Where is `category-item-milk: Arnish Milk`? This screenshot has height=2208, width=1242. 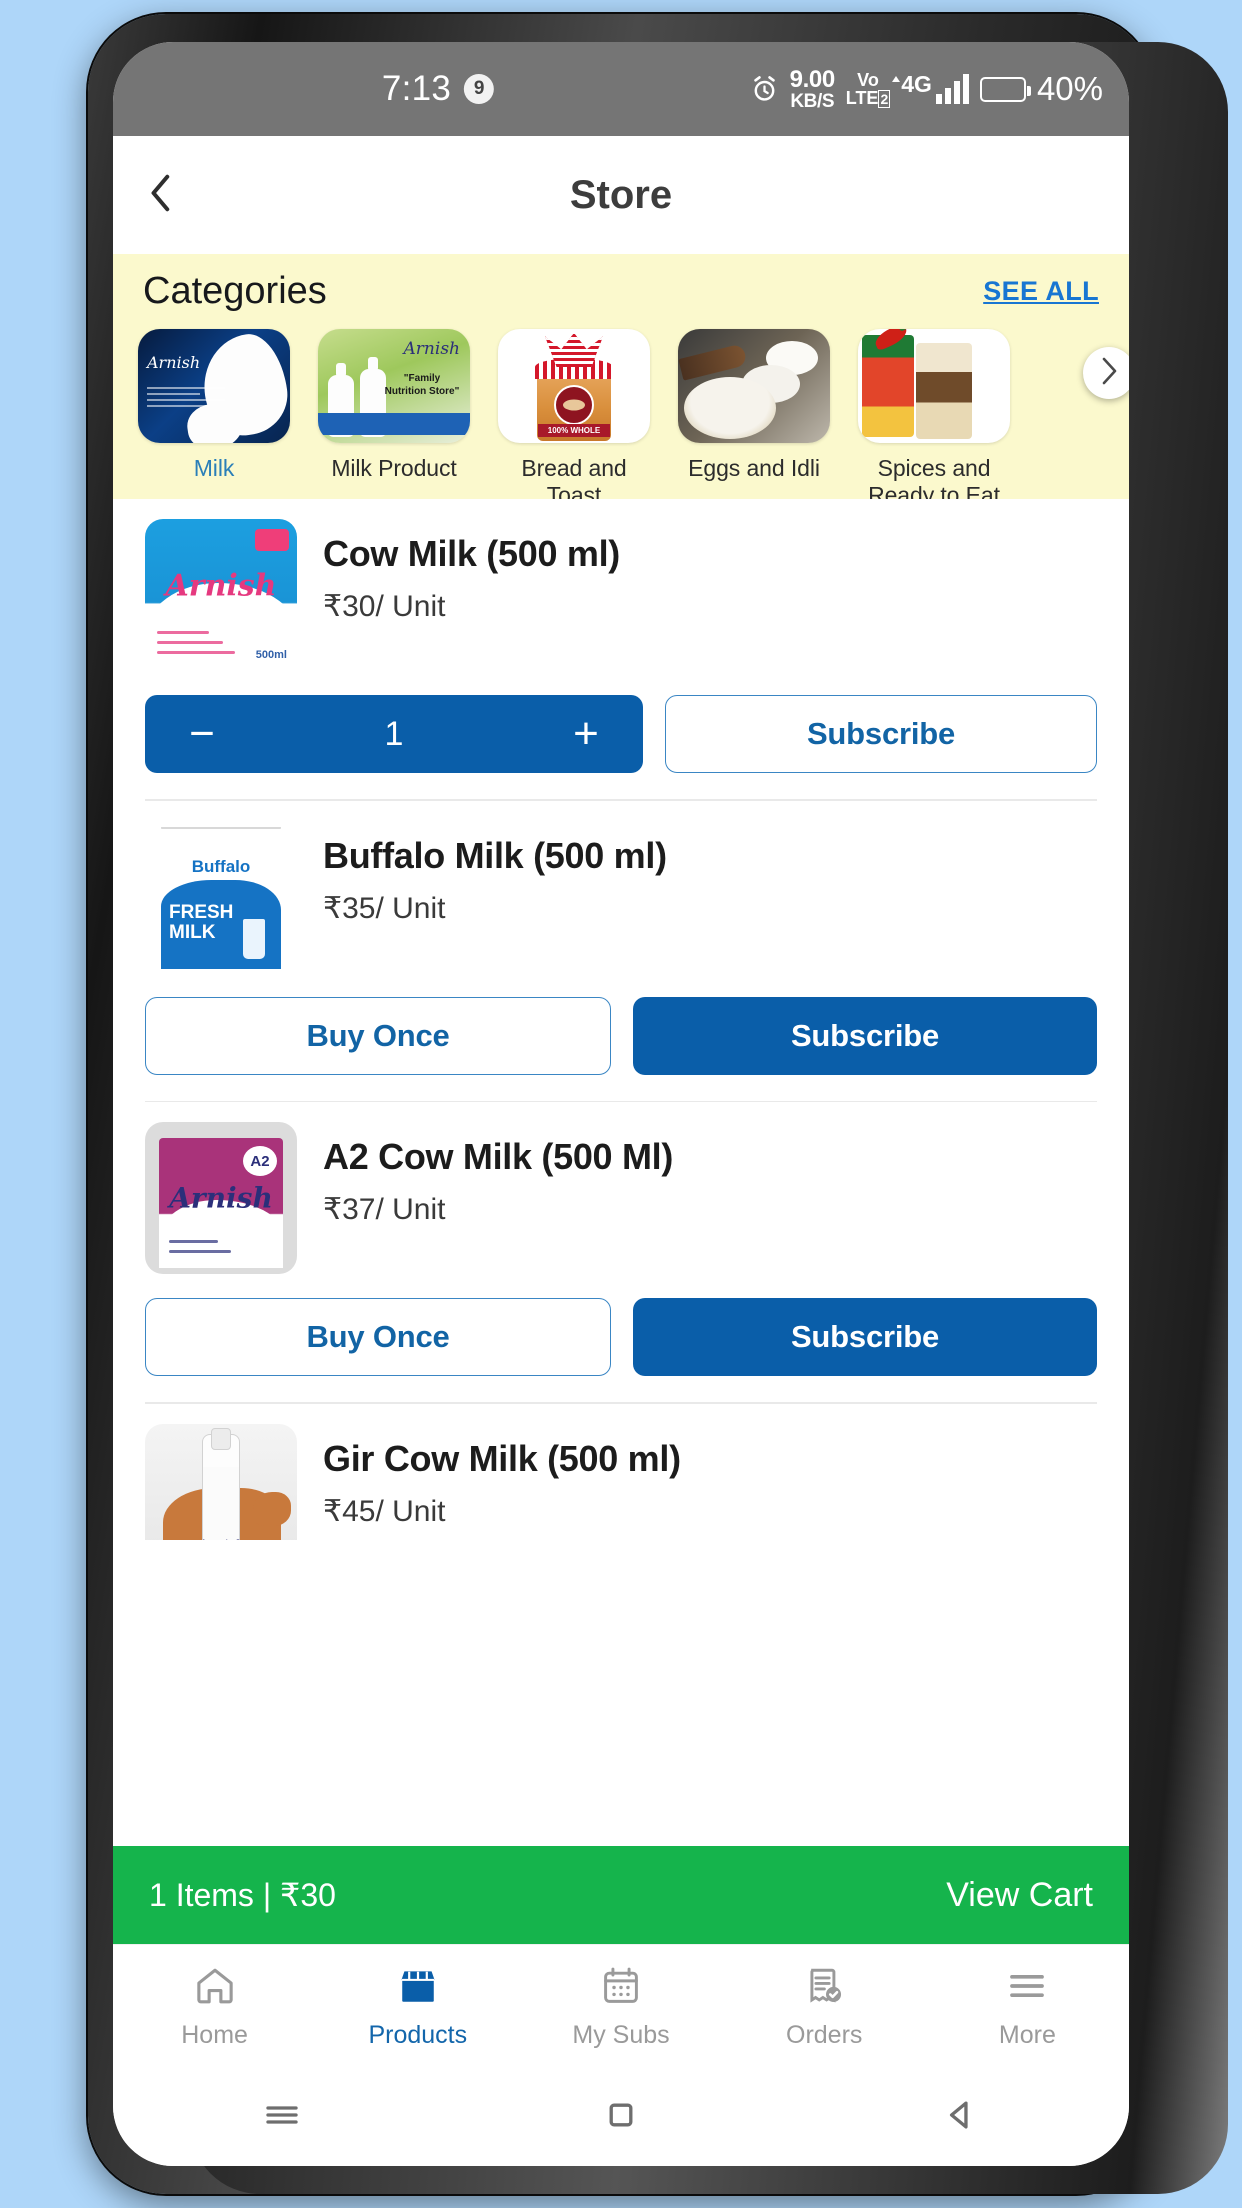 category-item-milk: Arnish Milk is located at coordinates (214, 414).